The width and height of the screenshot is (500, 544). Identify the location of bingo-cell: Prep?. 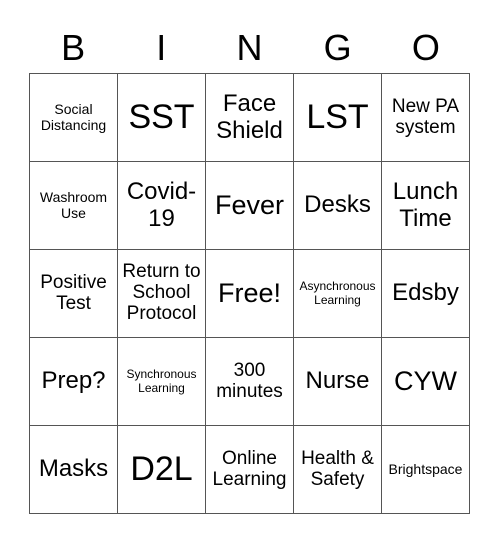
(74, 382).